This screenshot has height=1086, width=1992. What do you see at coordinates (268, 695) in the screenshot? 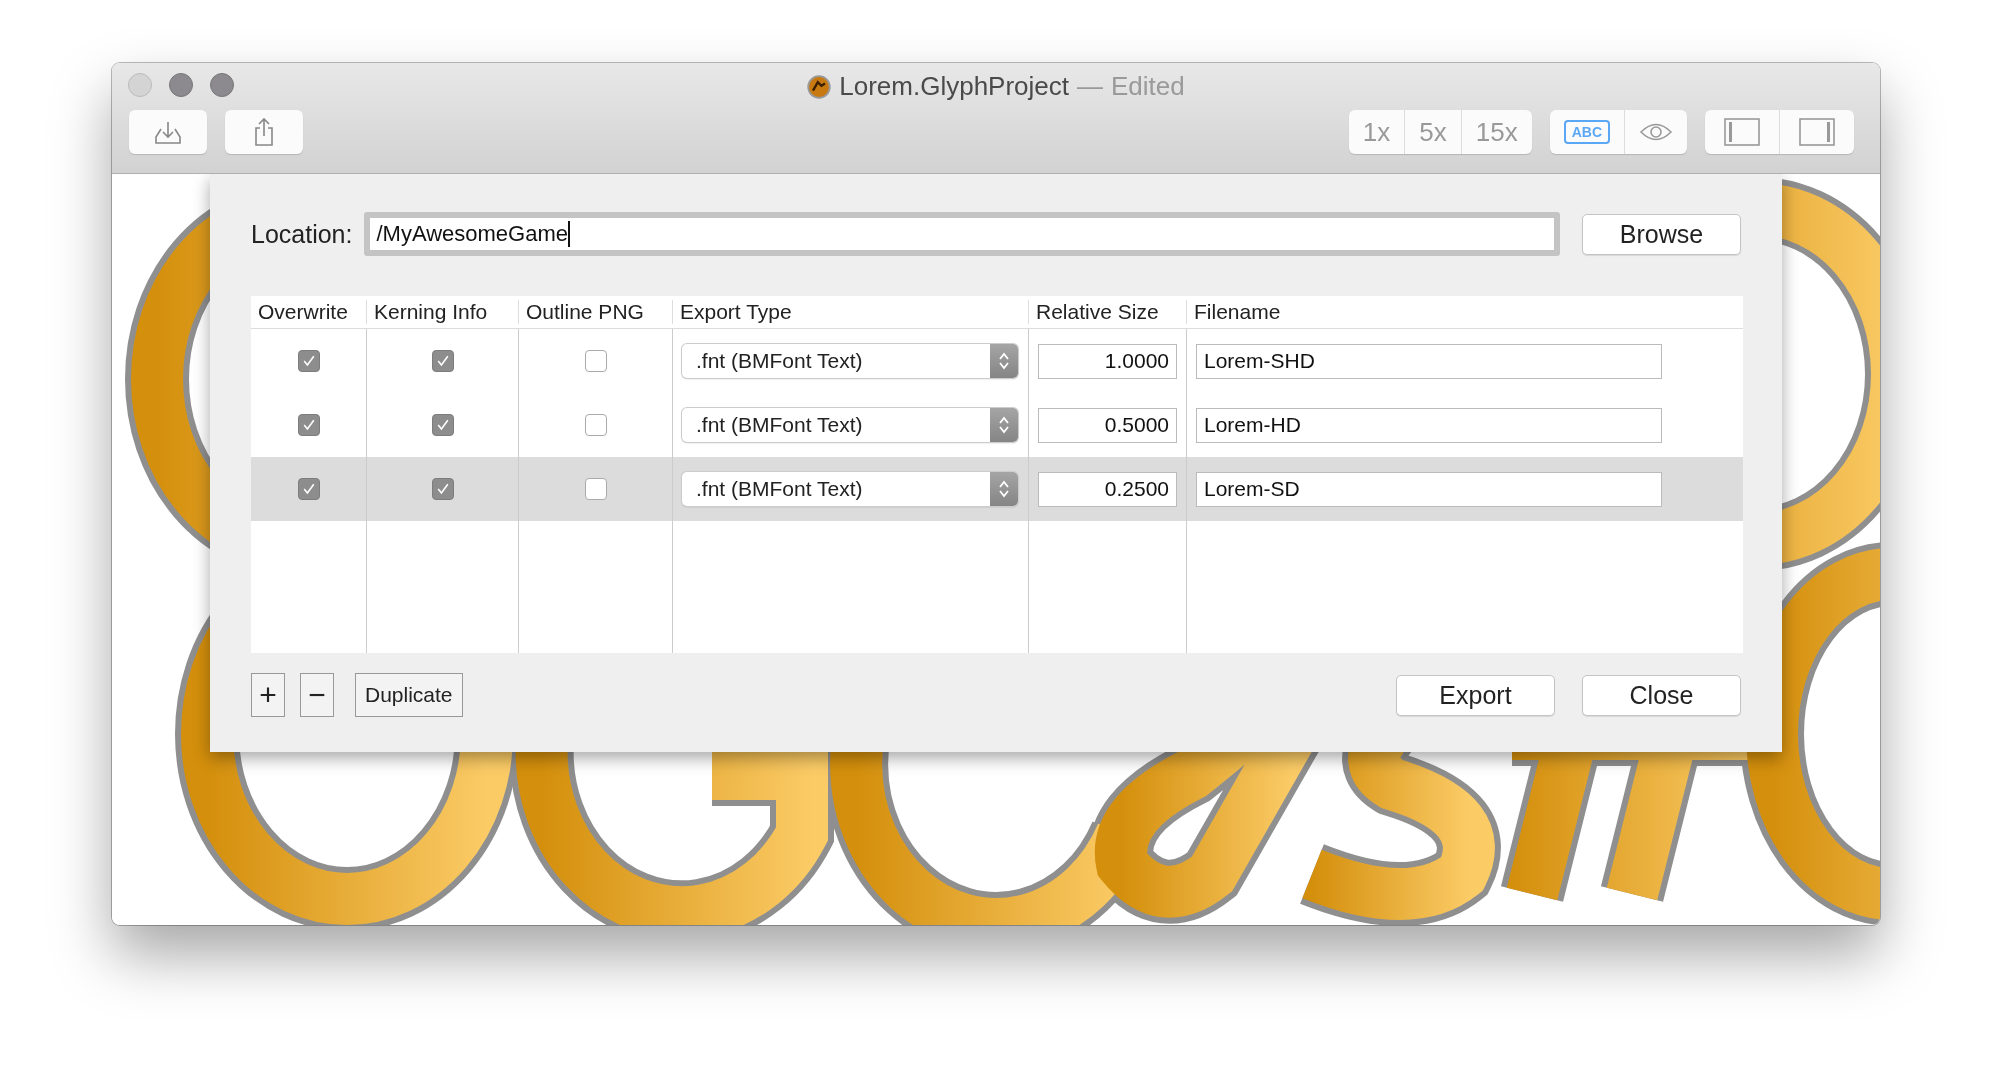
I see `add-button: +` at bounding box center [268, 695].